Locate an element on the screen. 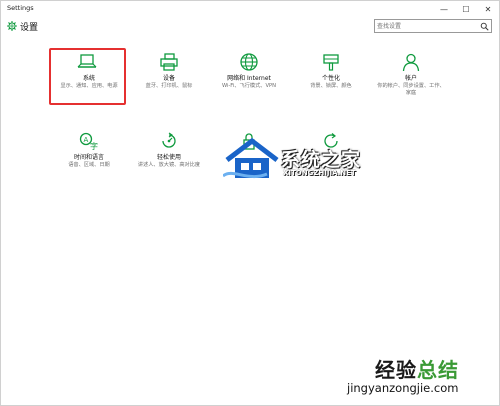 This screenshot has width=500, height=406. tile-description: Wi-Fi、飞行模式、VPN is located at coordinates (249, 86).